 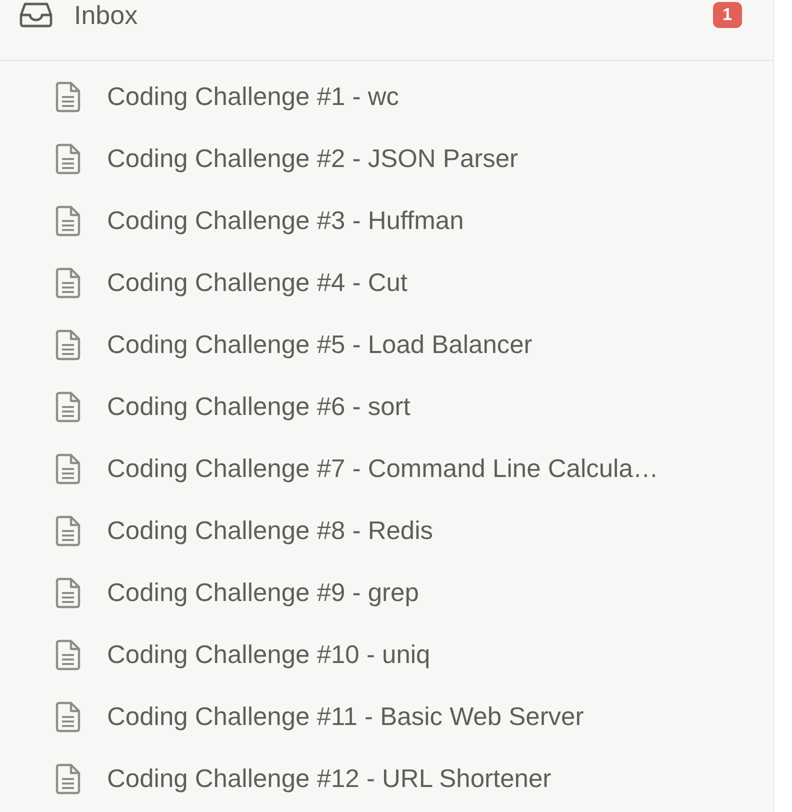 What do you see at coordinates (386, 97) in the screenshot?
I see `page-item: Coding Challenge #1 - wc` at bounding box center [386, 97].